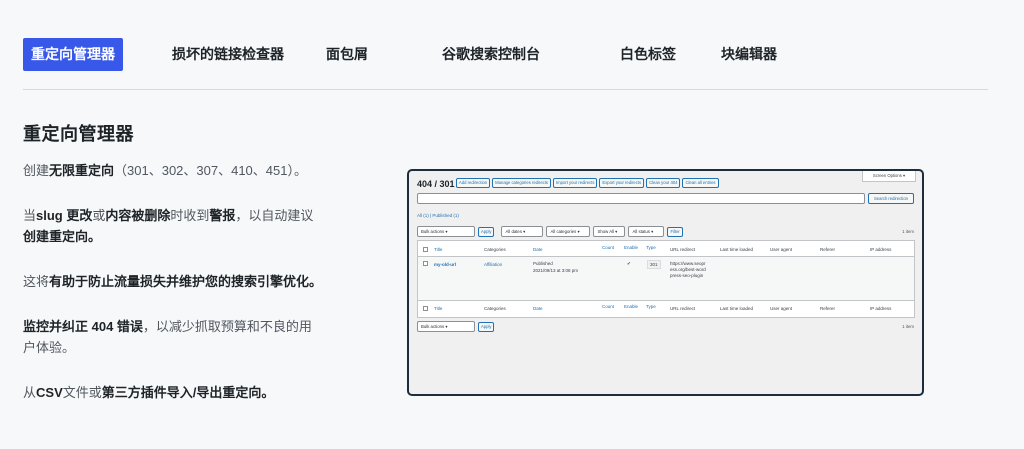 This screenshot has height=449, width=1024. Describe the element at coordinates (493, 264) in the screenshot. I see `row-category: Affiliation` at that location.